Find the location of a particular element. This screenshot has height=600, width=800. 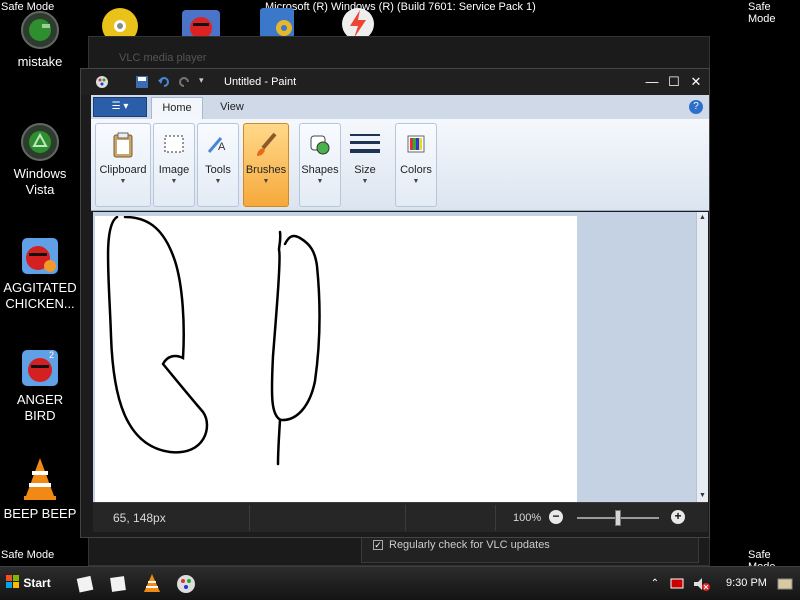

angry-bird-icon: 2 is located at coordinates (40, 368).